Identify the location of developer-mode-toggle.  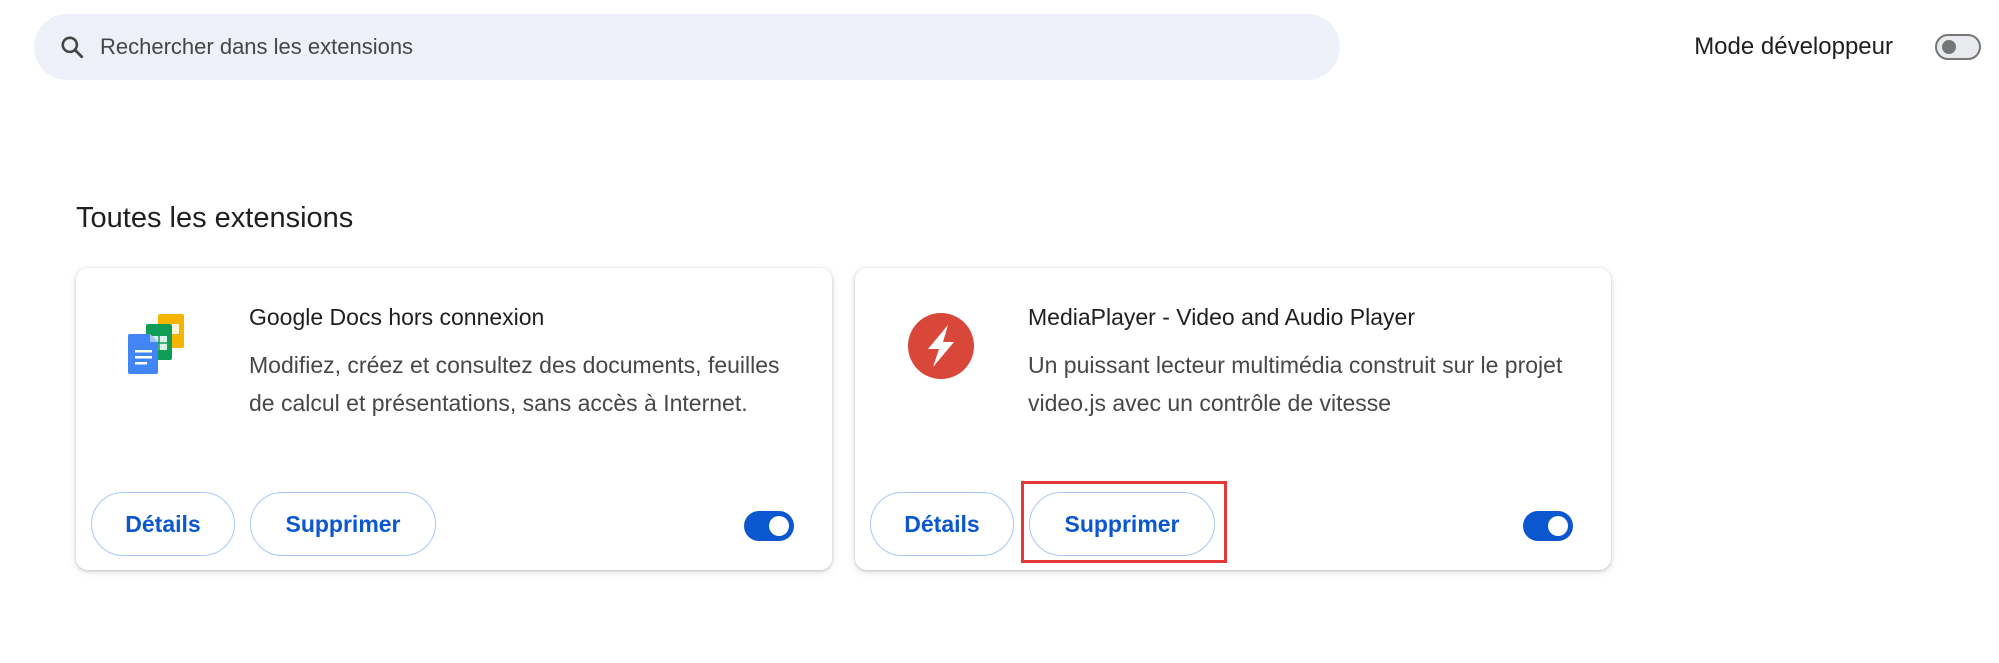
(1958, 47).